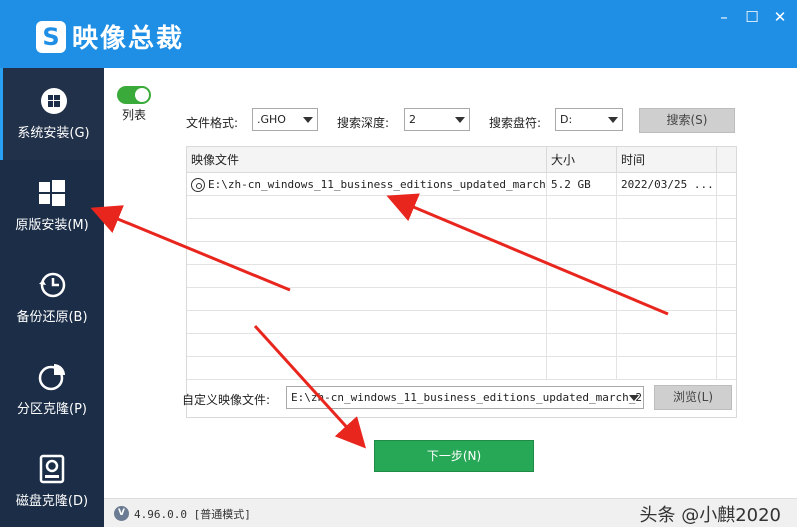 Image resolution: width=797 pixels, height=527 pixels. Describe the element at coordinates (52, 409) in the screenshot. I see `sidebar-item-label: 分区克隆(P)` at that location.